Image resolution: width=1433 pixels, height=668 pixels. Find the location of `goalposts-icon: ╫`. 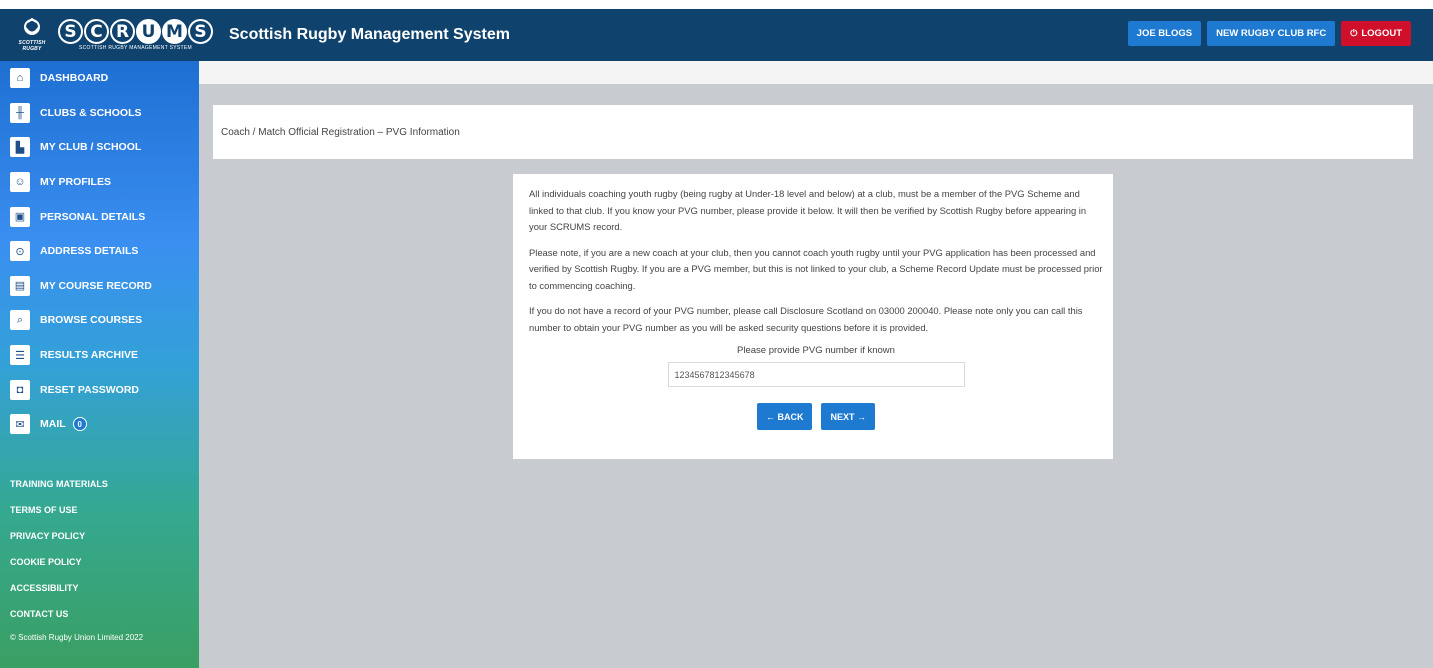

goalposts-icon: ╫ is located at coordinates (20, 112).